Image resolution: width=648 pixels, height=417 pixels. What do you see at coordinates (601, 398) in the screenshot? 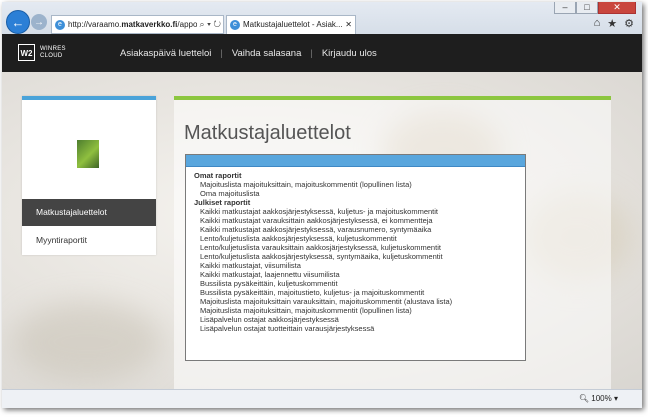
I see `zoom-level: 100%` at bounding box center [601, 398].